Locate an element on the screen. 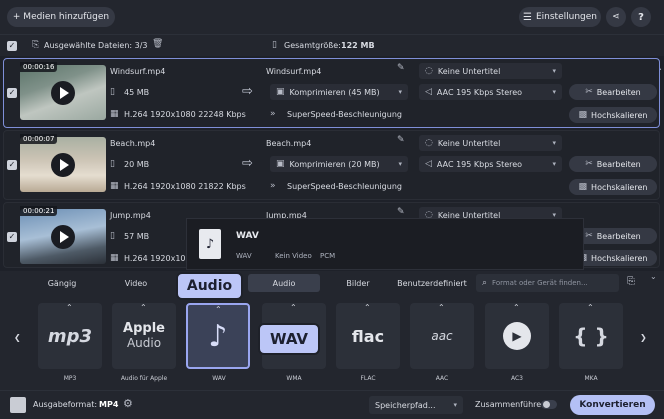 Image resolution: width=664 pixels, height=419 pixels. merge-toggle is located at coordinates (549, 404).